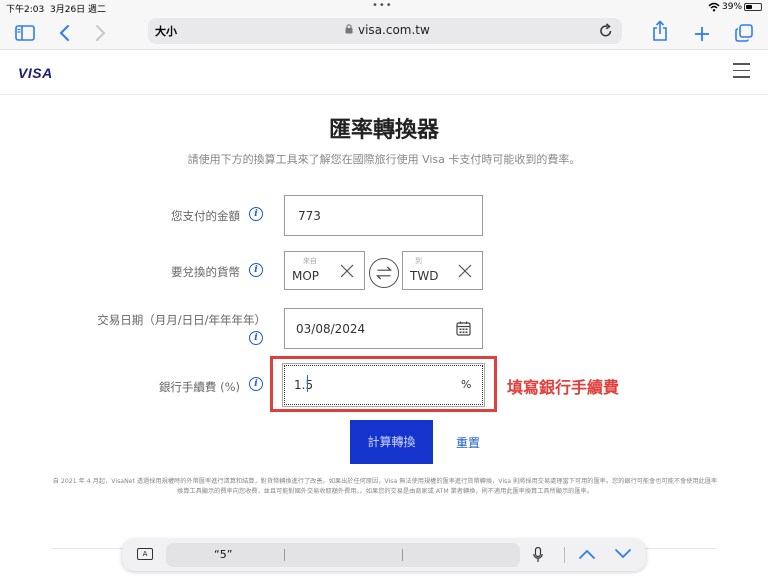 The width and height of the screenshot is (768, 576). Describe the element at coordinates (538, 555) in the screenshot. I see `microphone-icon` at that location.